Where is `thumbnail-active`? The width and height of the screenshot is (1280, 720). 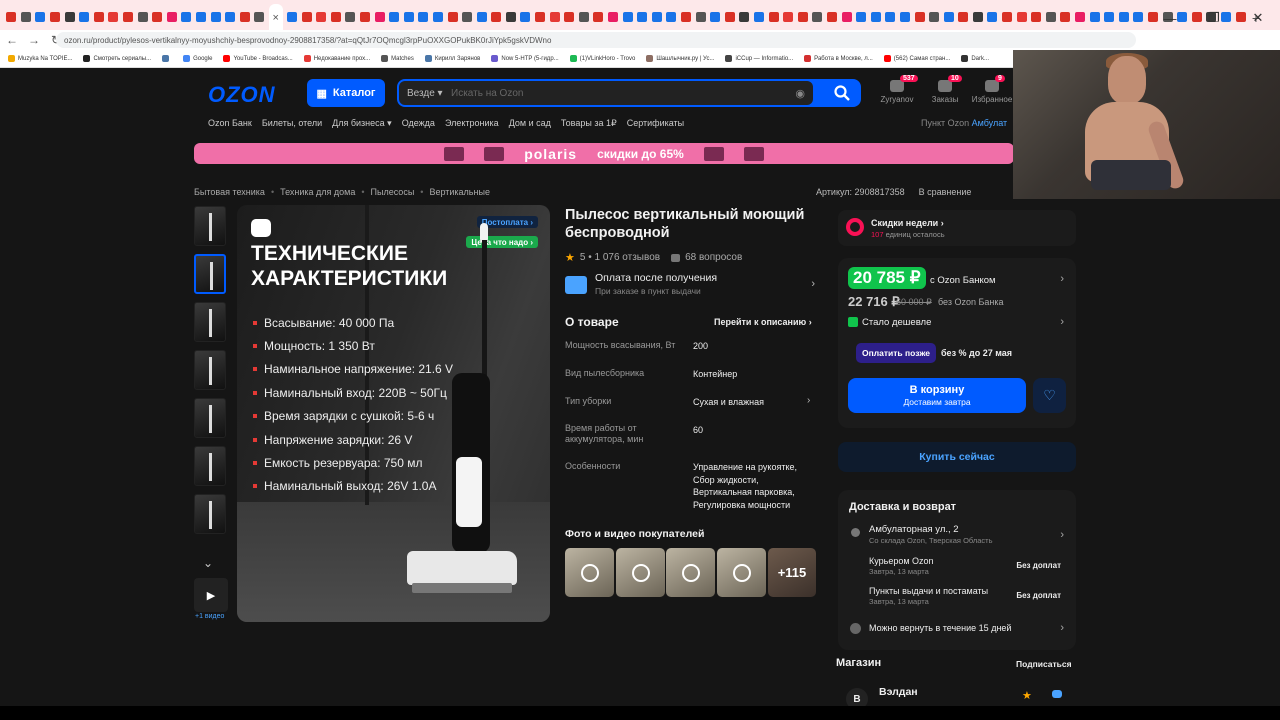 thumbnail-active is located at coordinates (210, 274).